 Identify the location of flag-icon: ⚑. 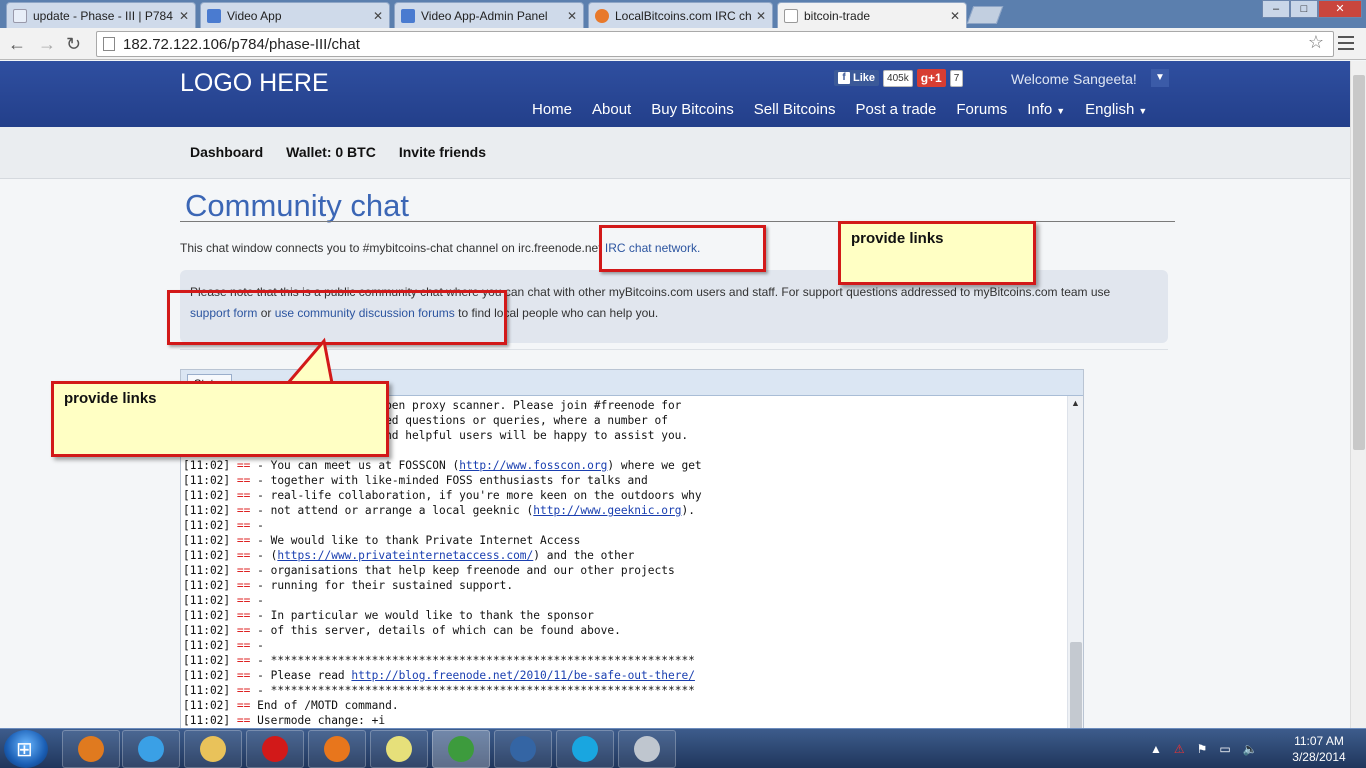
(1202, 749).